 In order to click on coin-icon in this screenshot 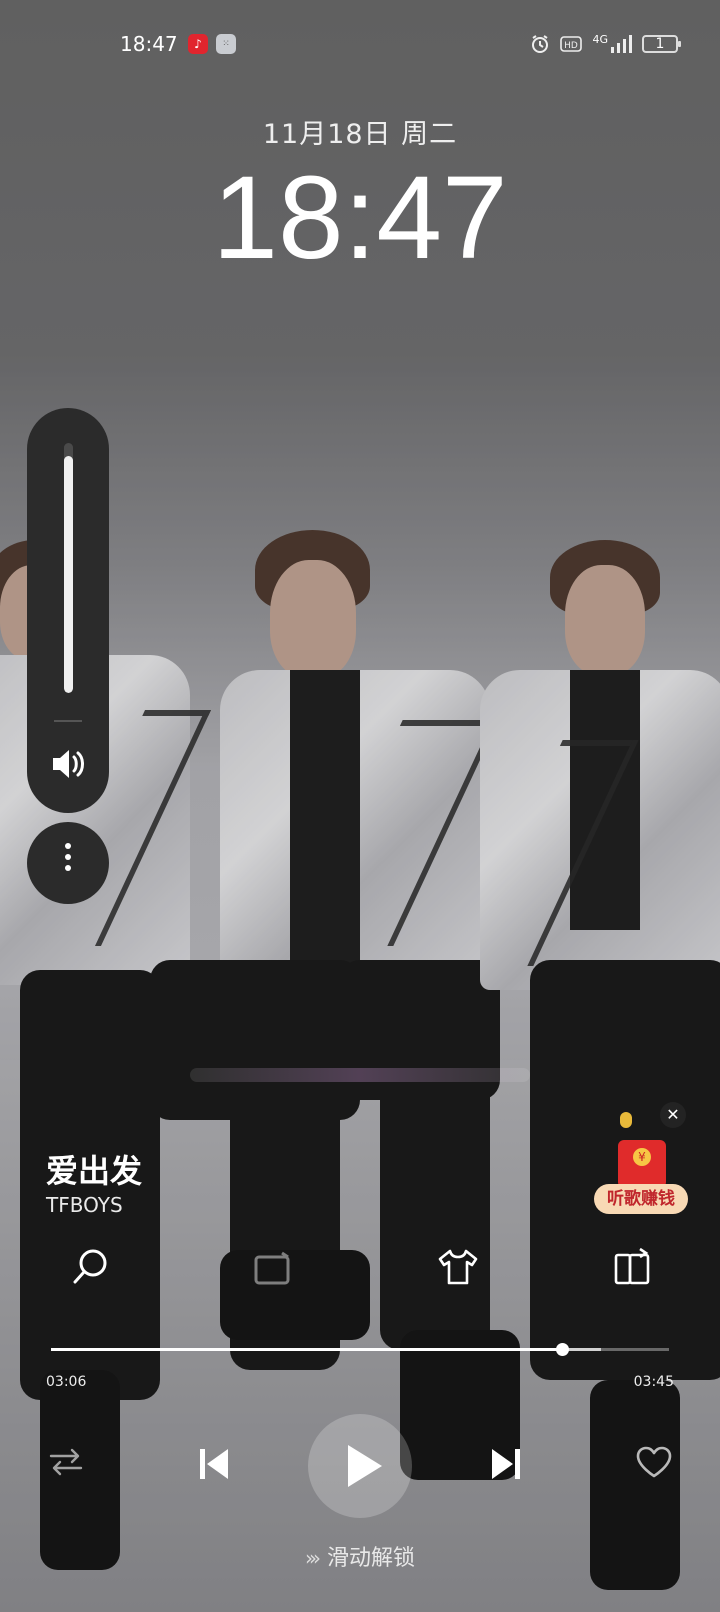, I will do `click(626, 1120)`.